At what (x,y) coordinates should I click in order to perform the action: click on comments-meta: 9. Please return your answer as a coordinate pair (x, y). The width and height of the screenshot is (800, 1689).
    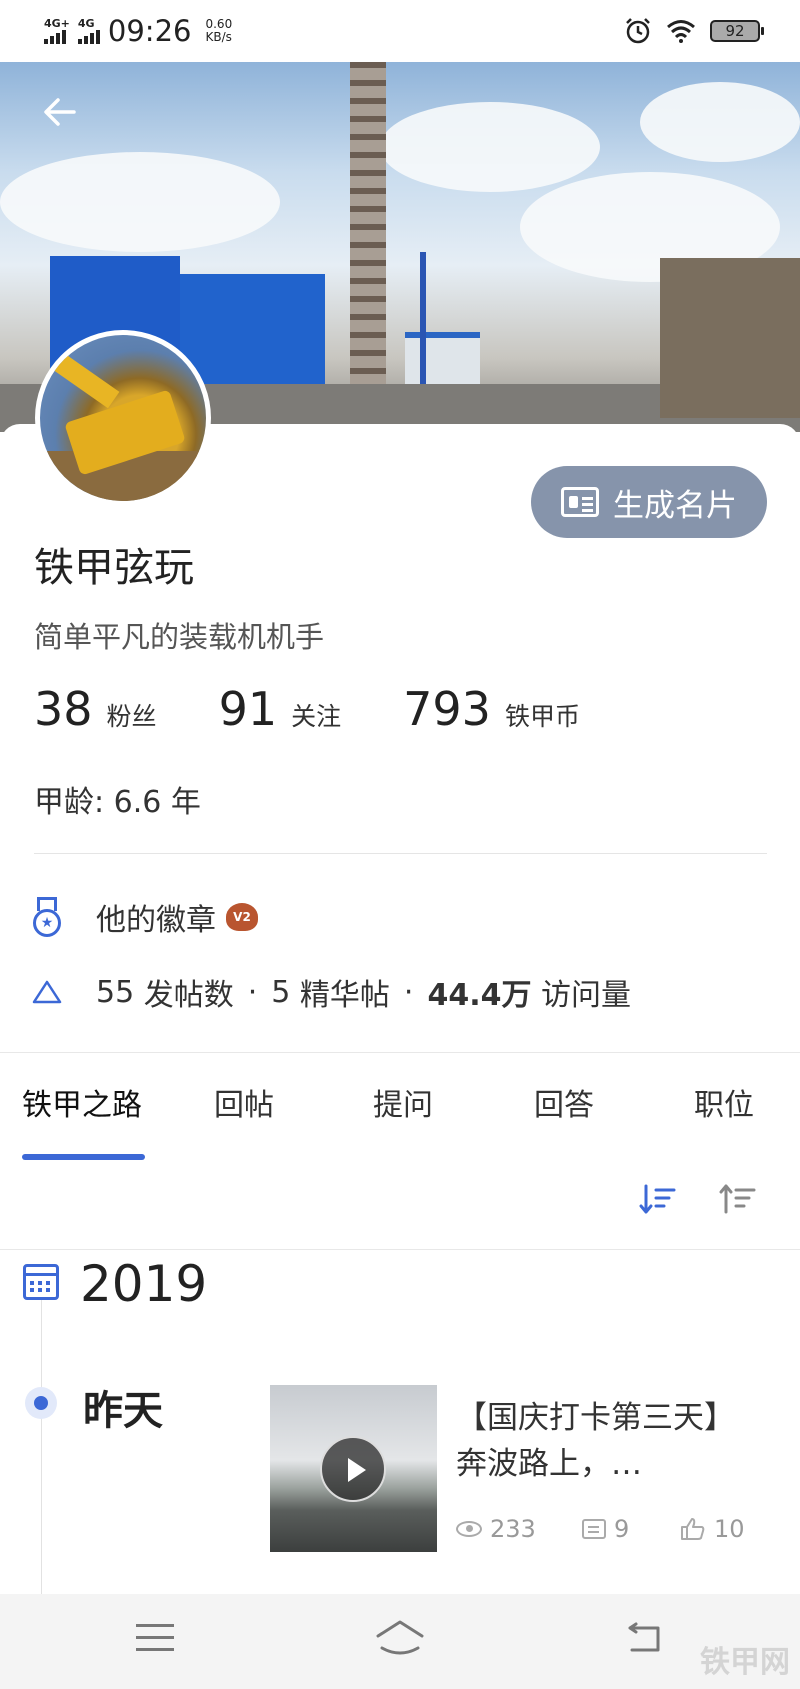
    Looking at the image, I should click on (631, 1529).